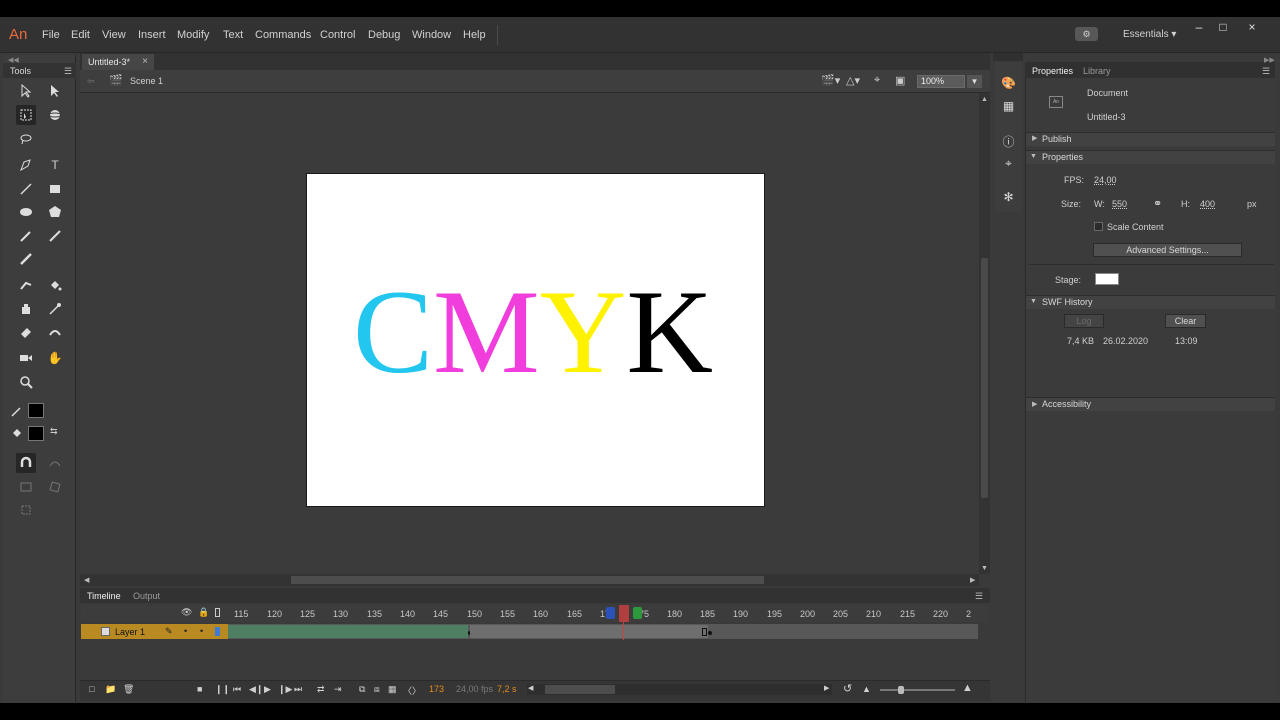 The image size is (1280, 720). What do you see at coordinates (91, 81) in the screenshot?
I see `back-arrow-icon: ⇦` at bounding box center [91, 81].